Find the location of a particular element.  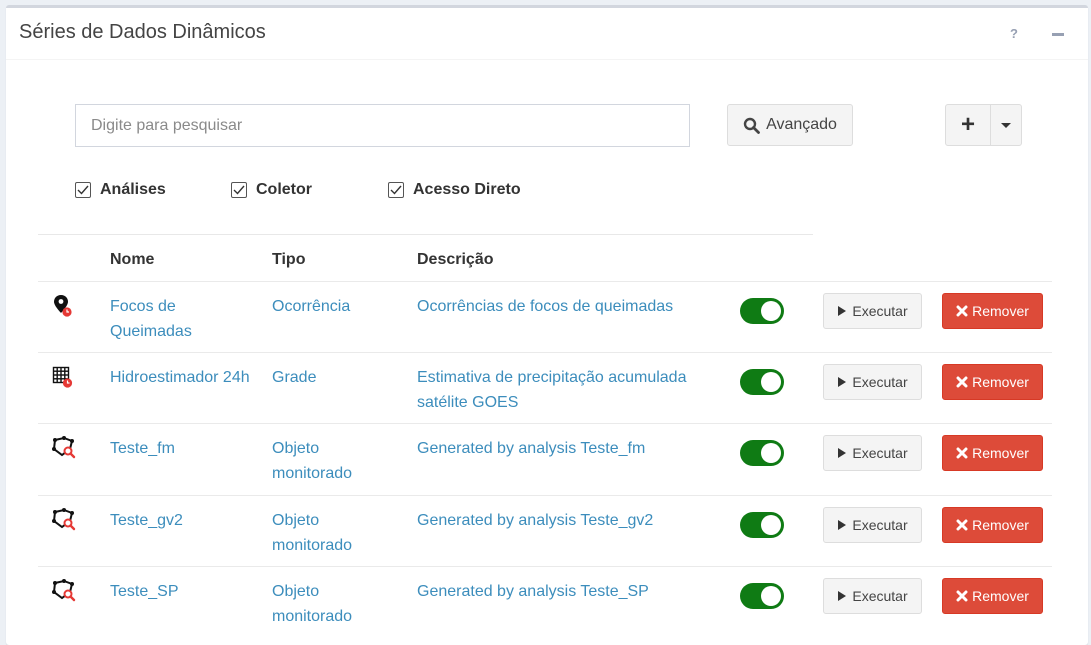

column-header-description: Descrição is located at coordinates (455, 259).